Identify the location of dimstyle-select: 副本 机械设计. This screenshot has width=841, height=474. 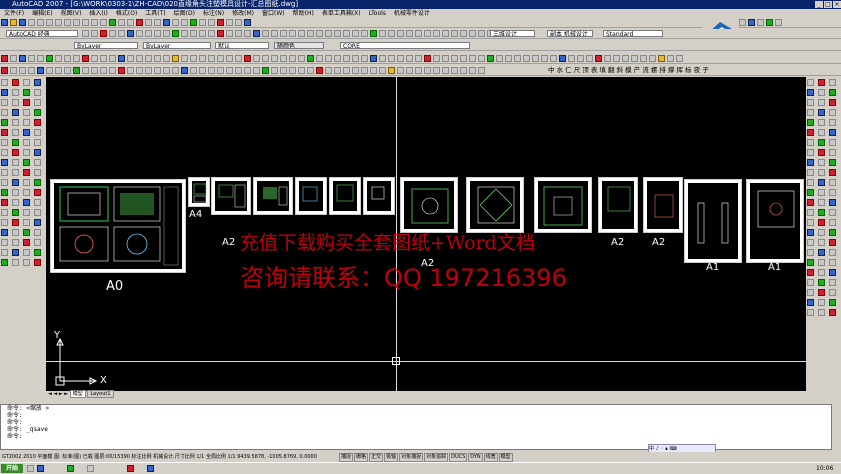
(570, 33).